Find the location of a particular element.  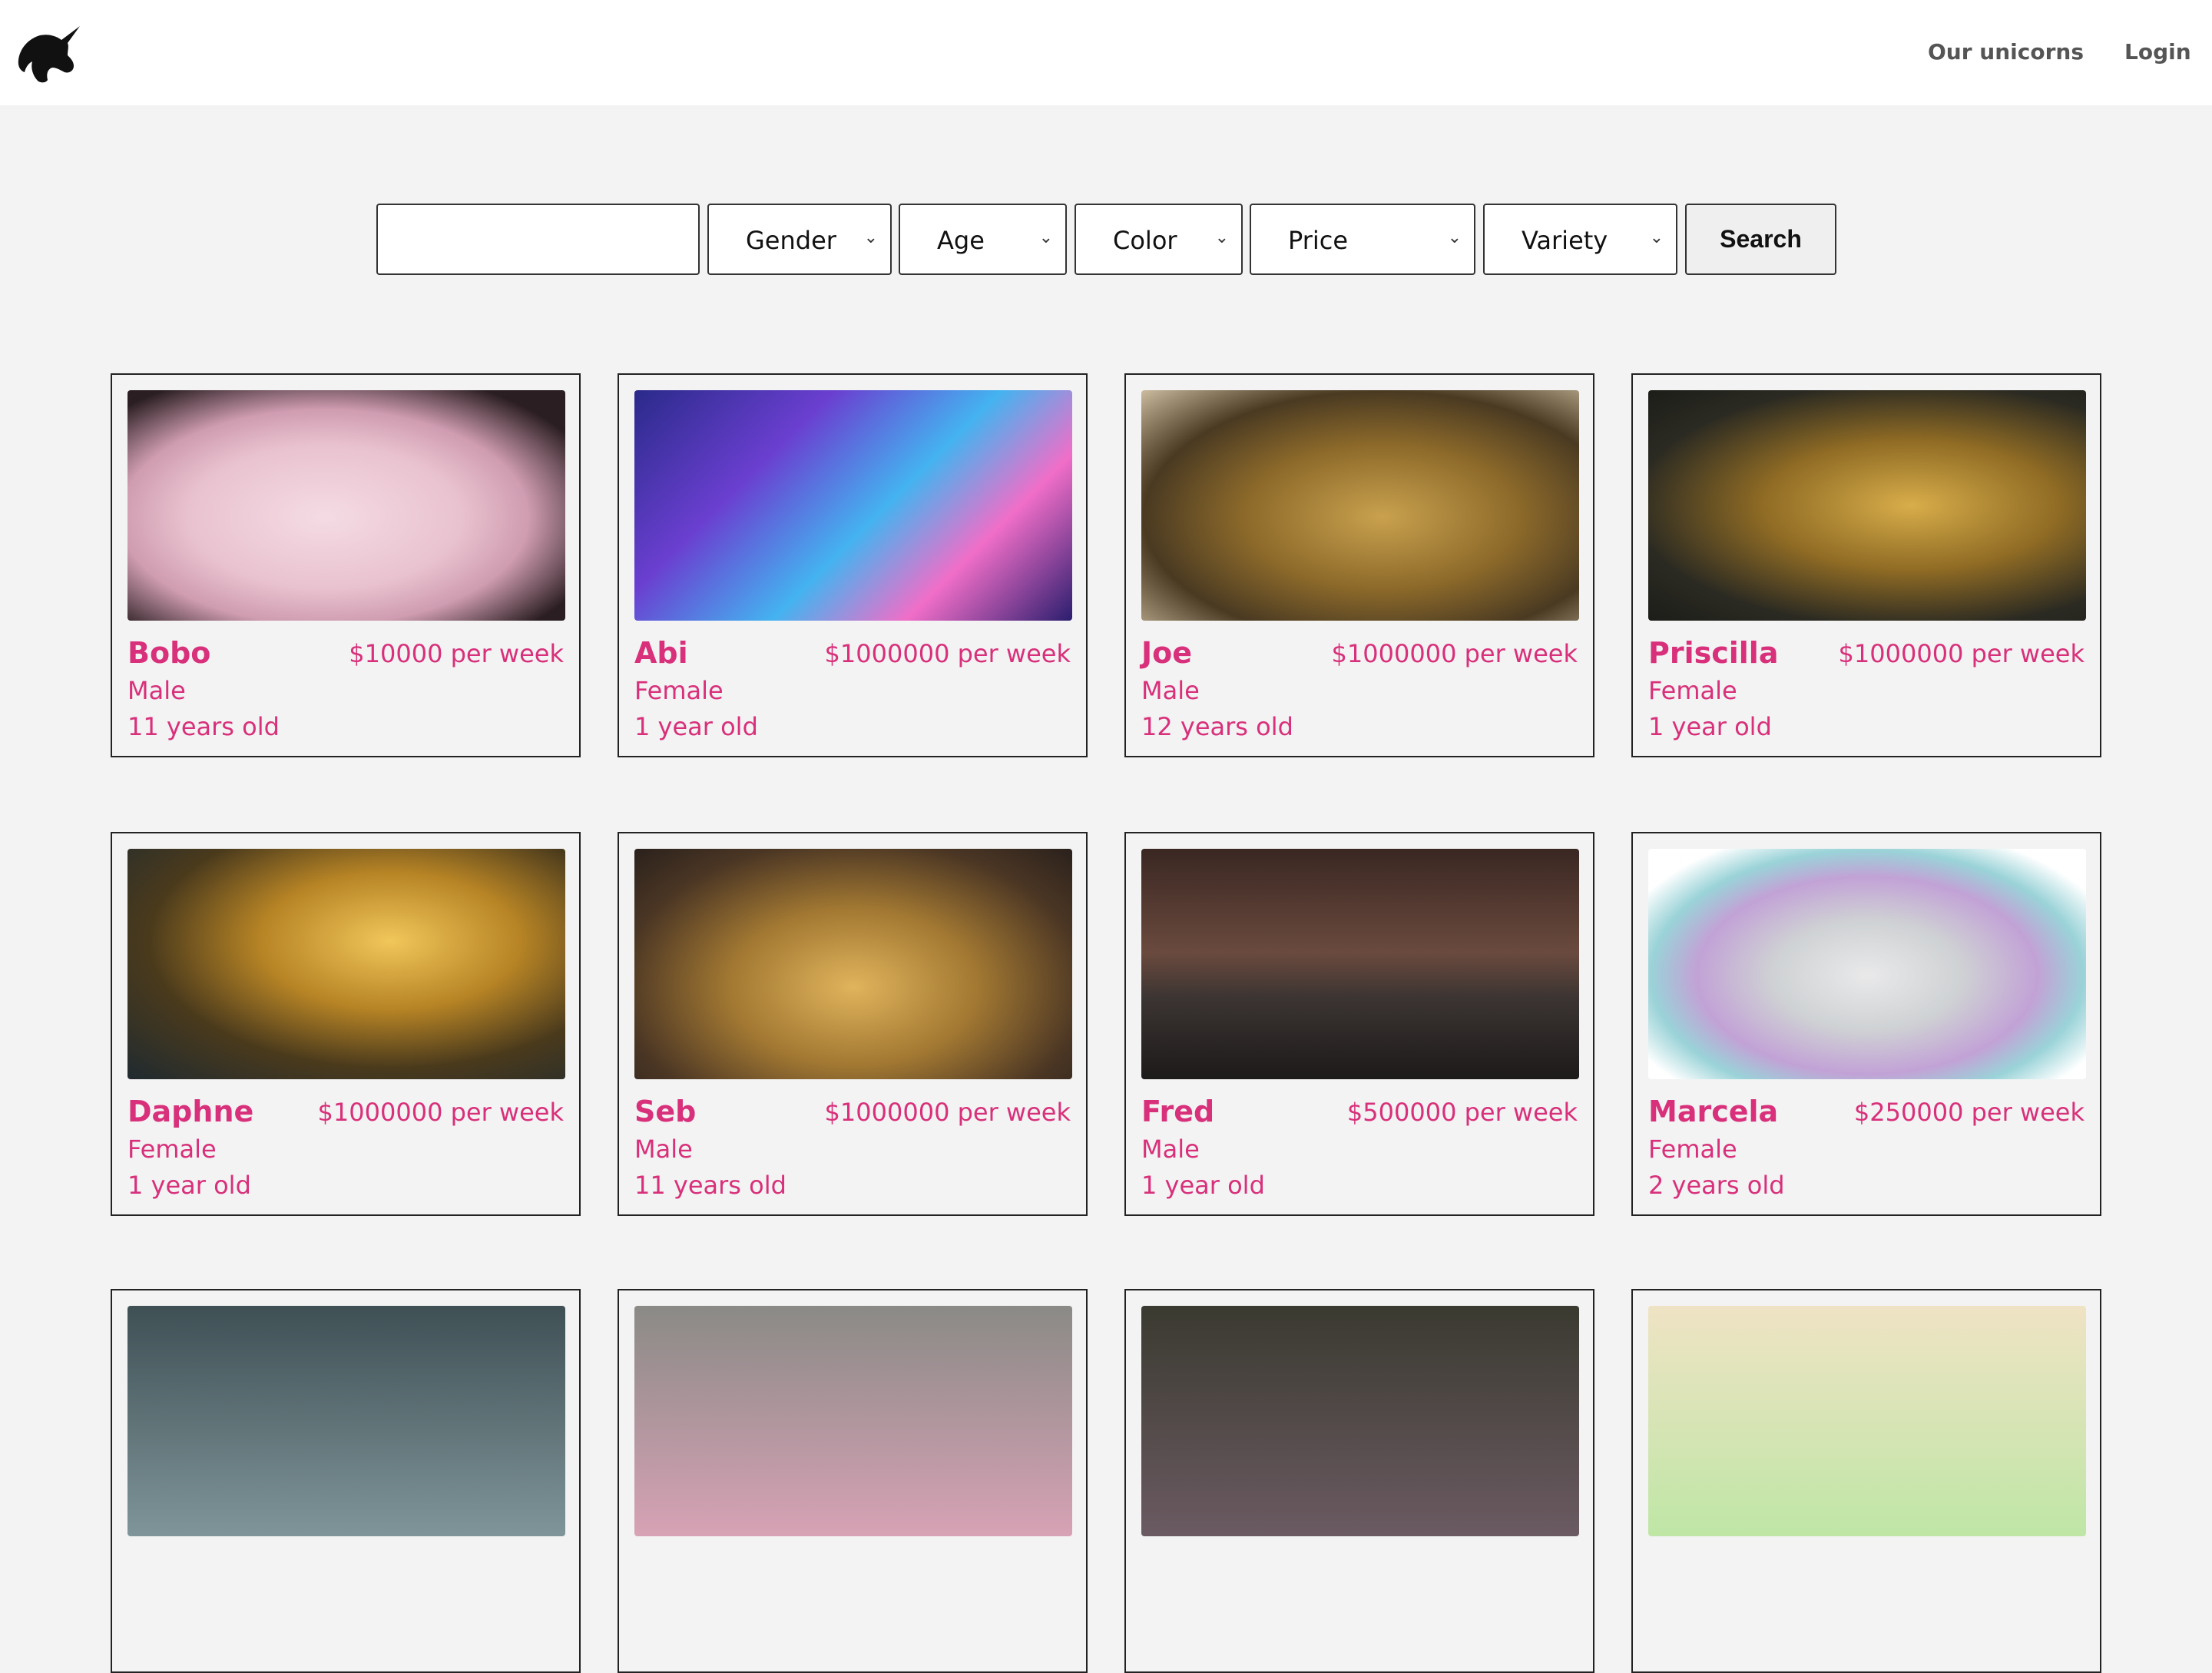

search-button: Search is located at coordinates (1761, 240).